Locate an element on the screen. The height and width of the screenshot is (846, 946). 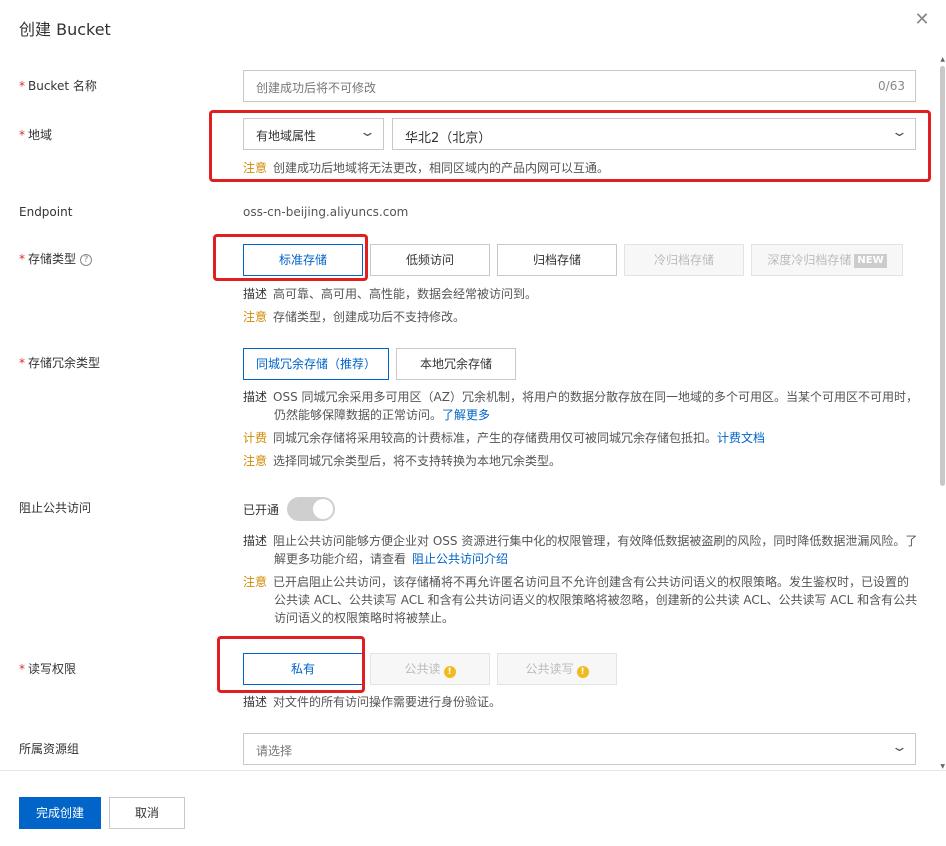
block-public-toggle is located at coordinates (311, 509).